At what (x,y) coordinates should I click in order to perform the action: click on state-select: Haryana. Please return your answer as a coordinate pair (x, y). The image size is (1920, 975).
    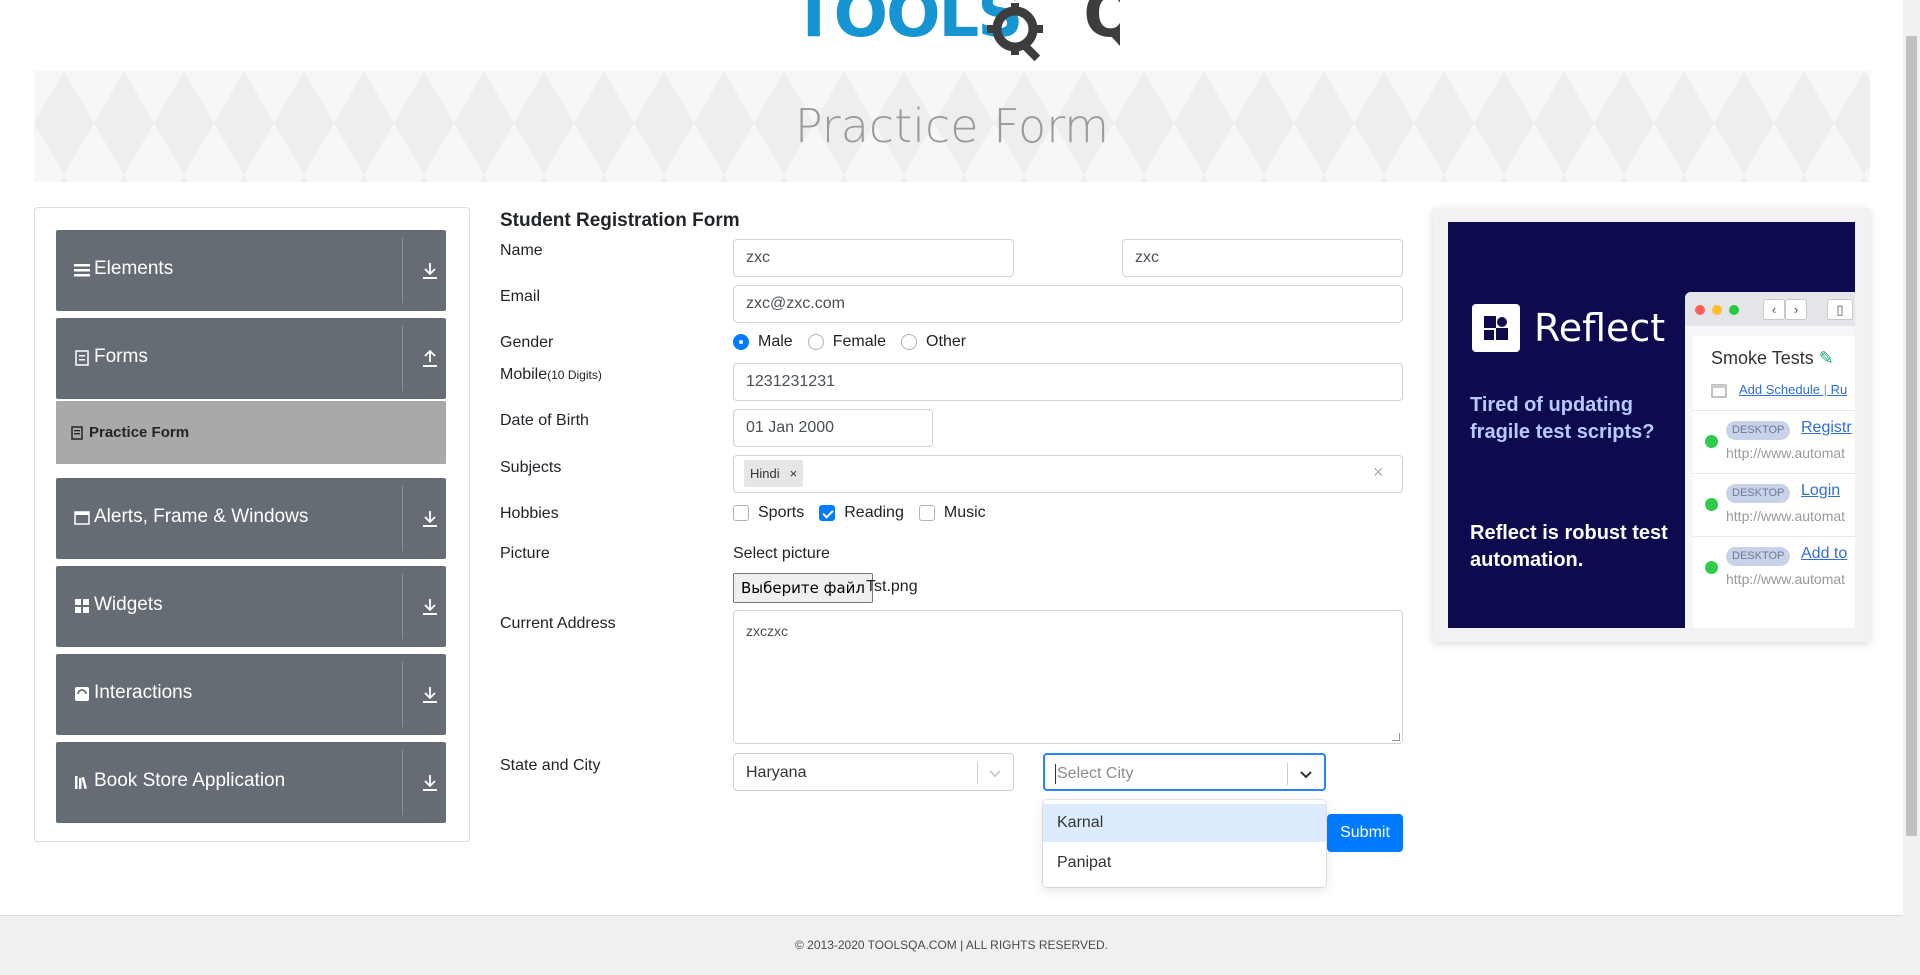
    Looking at the image, I should click on (873, 772).